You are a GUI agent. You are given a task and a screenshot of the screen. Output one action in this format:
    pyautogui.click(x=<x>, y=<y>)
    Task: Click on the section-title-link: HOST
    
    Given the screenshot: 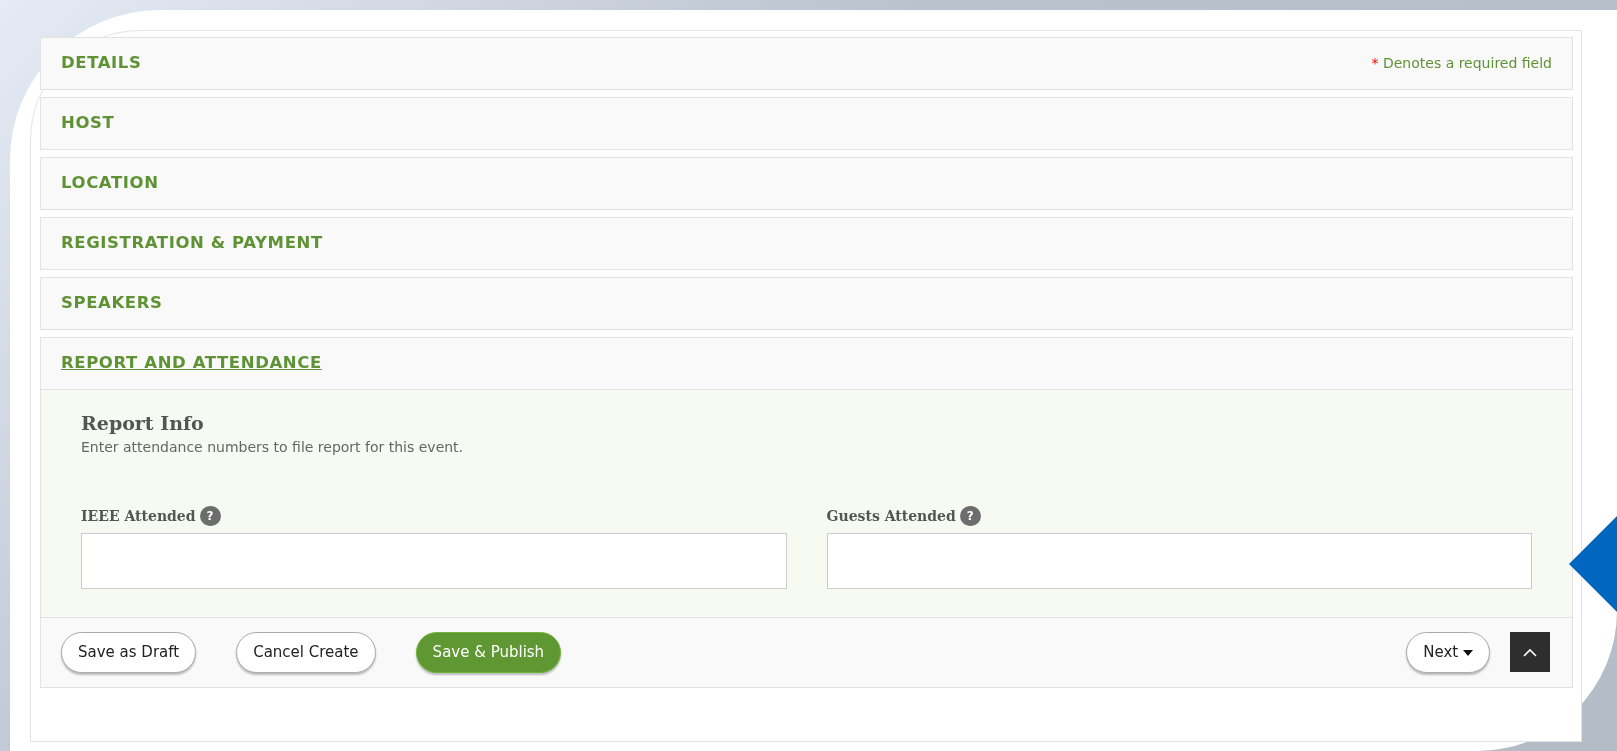 What is the action you would take?
    pyautogui.click(x=88, y=123)
    